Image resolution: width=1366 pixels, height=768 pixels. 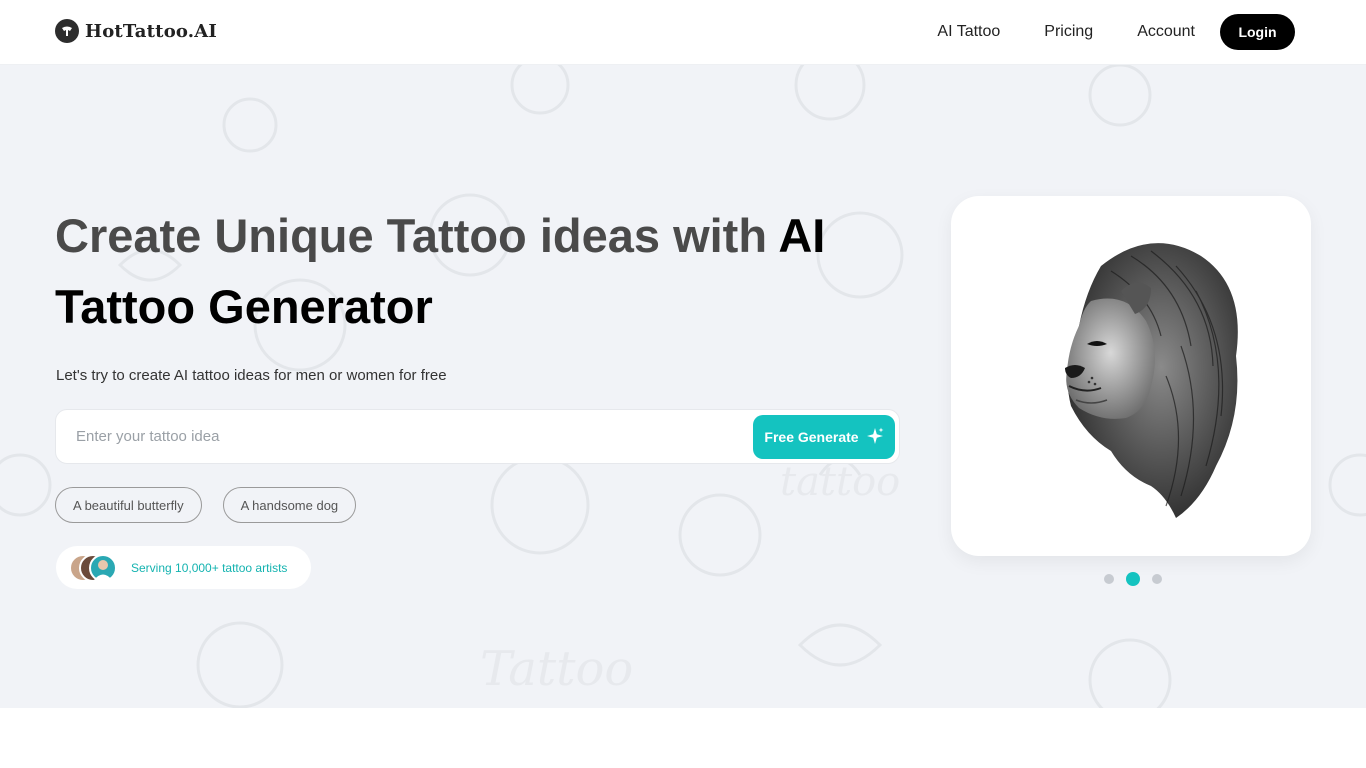 What do you see at coordinates (840, 482) in the screenshot?
I see `svg-text: tattoo` at bounding box center [840, 482].